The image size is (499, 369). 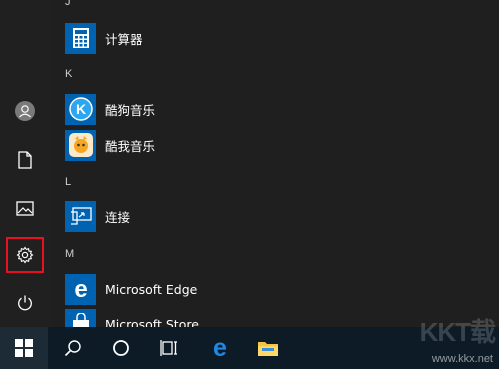 I want to click on app-label: Microsoft Store, so click(x=152, y=322).